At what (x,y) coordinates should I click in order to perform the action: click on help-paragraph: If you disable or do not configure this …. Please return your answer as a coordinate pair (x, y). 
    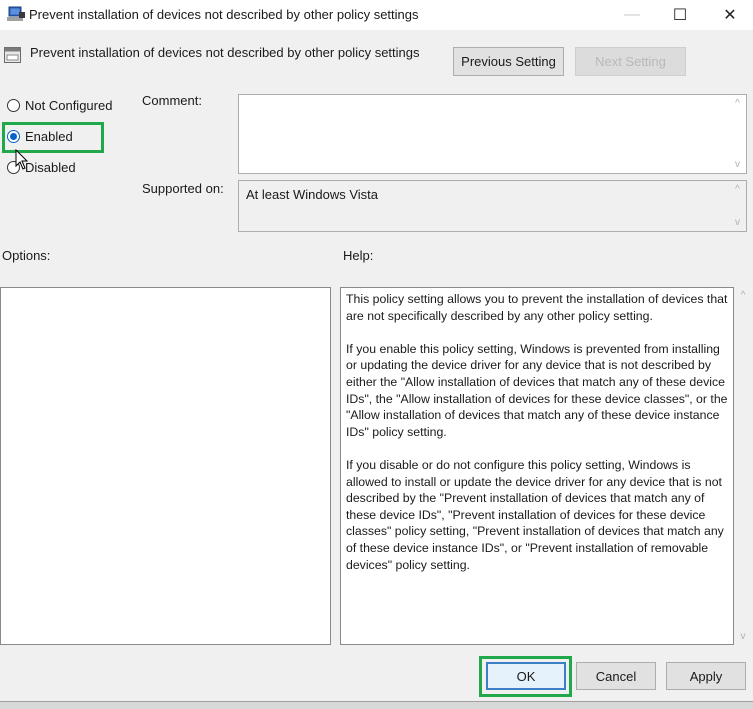
    Looking at the image, I should click on (535, 514).